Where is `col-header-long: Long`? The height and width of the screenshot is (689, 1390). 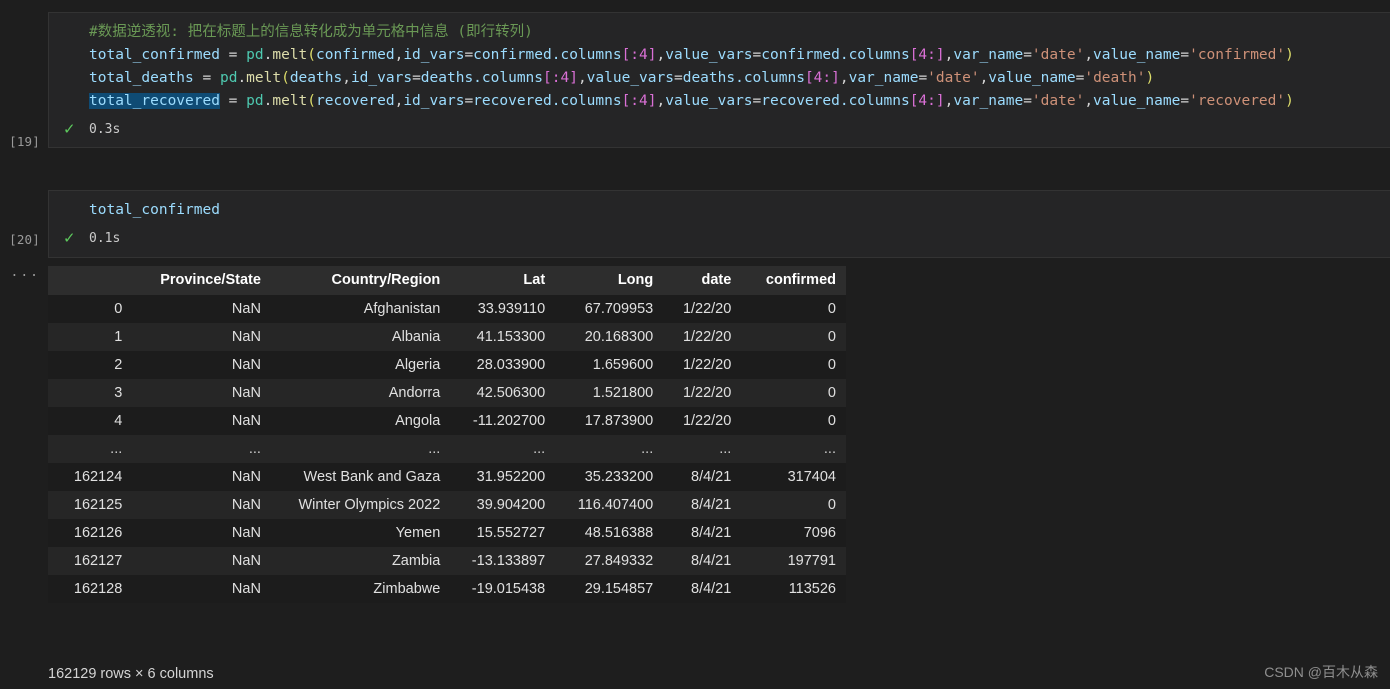
col-header-long: Long is located at coordinates (609, 280).